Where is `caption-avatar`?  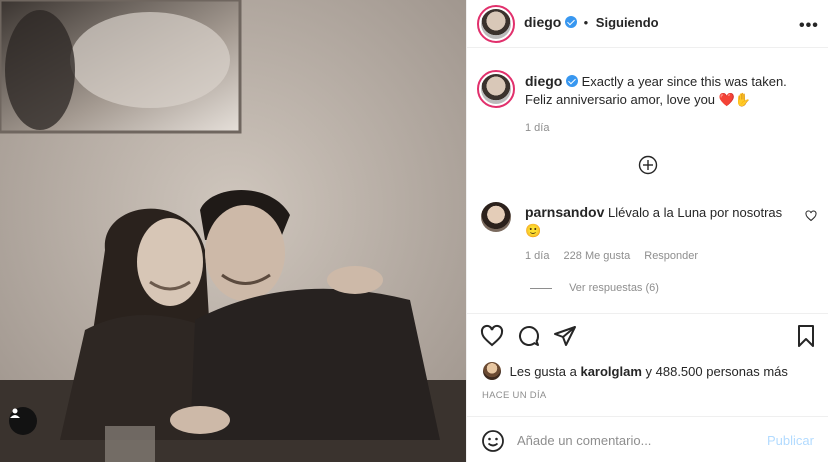
caption-avatar is located at coordinates (496, 89).